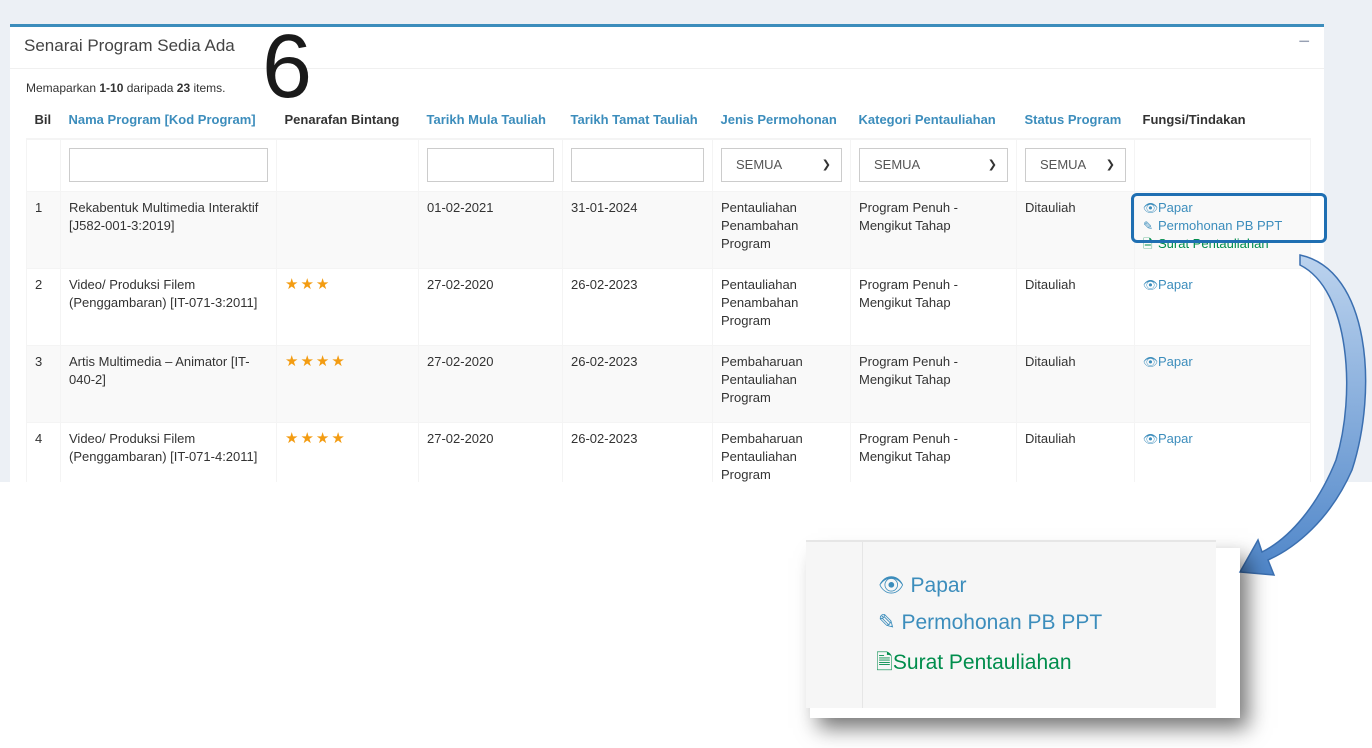 The image size is (1372, 748). What do you see at coordinates (887, 622) in the screenshot?
I see `pencil-icon: ✎` at bounding box center [887, 622].